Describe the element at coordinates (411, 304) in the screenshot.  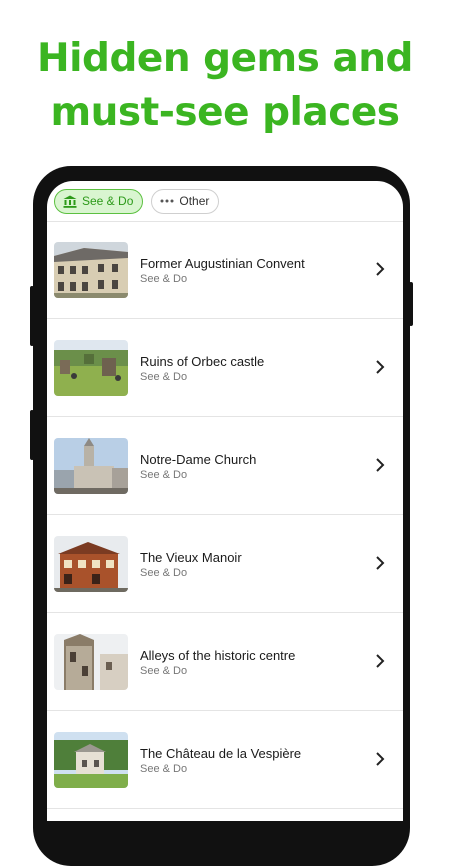
I see `phone-power-button` at that location.